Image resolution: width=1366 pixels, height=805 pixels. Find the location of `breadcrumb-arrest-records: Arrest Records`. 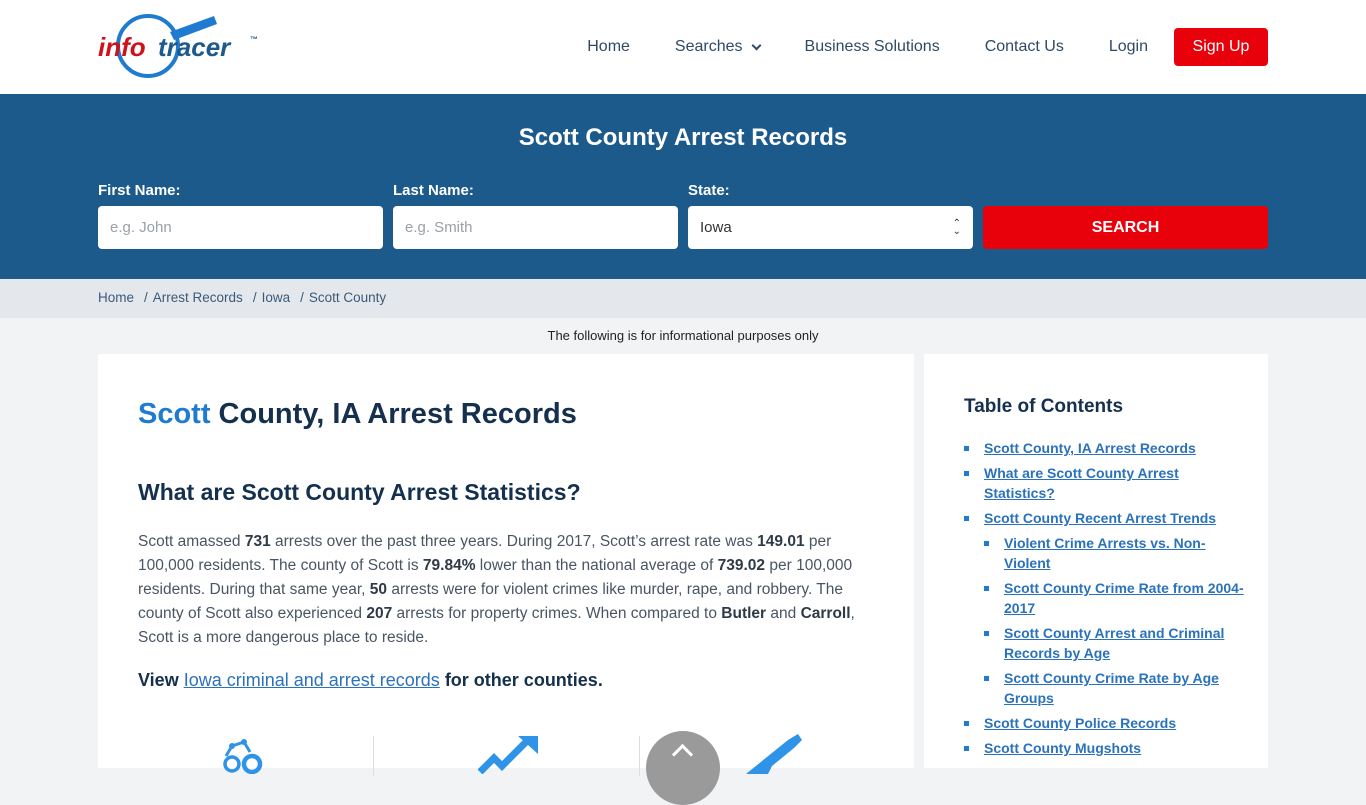

breadcrumb-arrest-records: Arrest Records is located at coordinates (198, 297).